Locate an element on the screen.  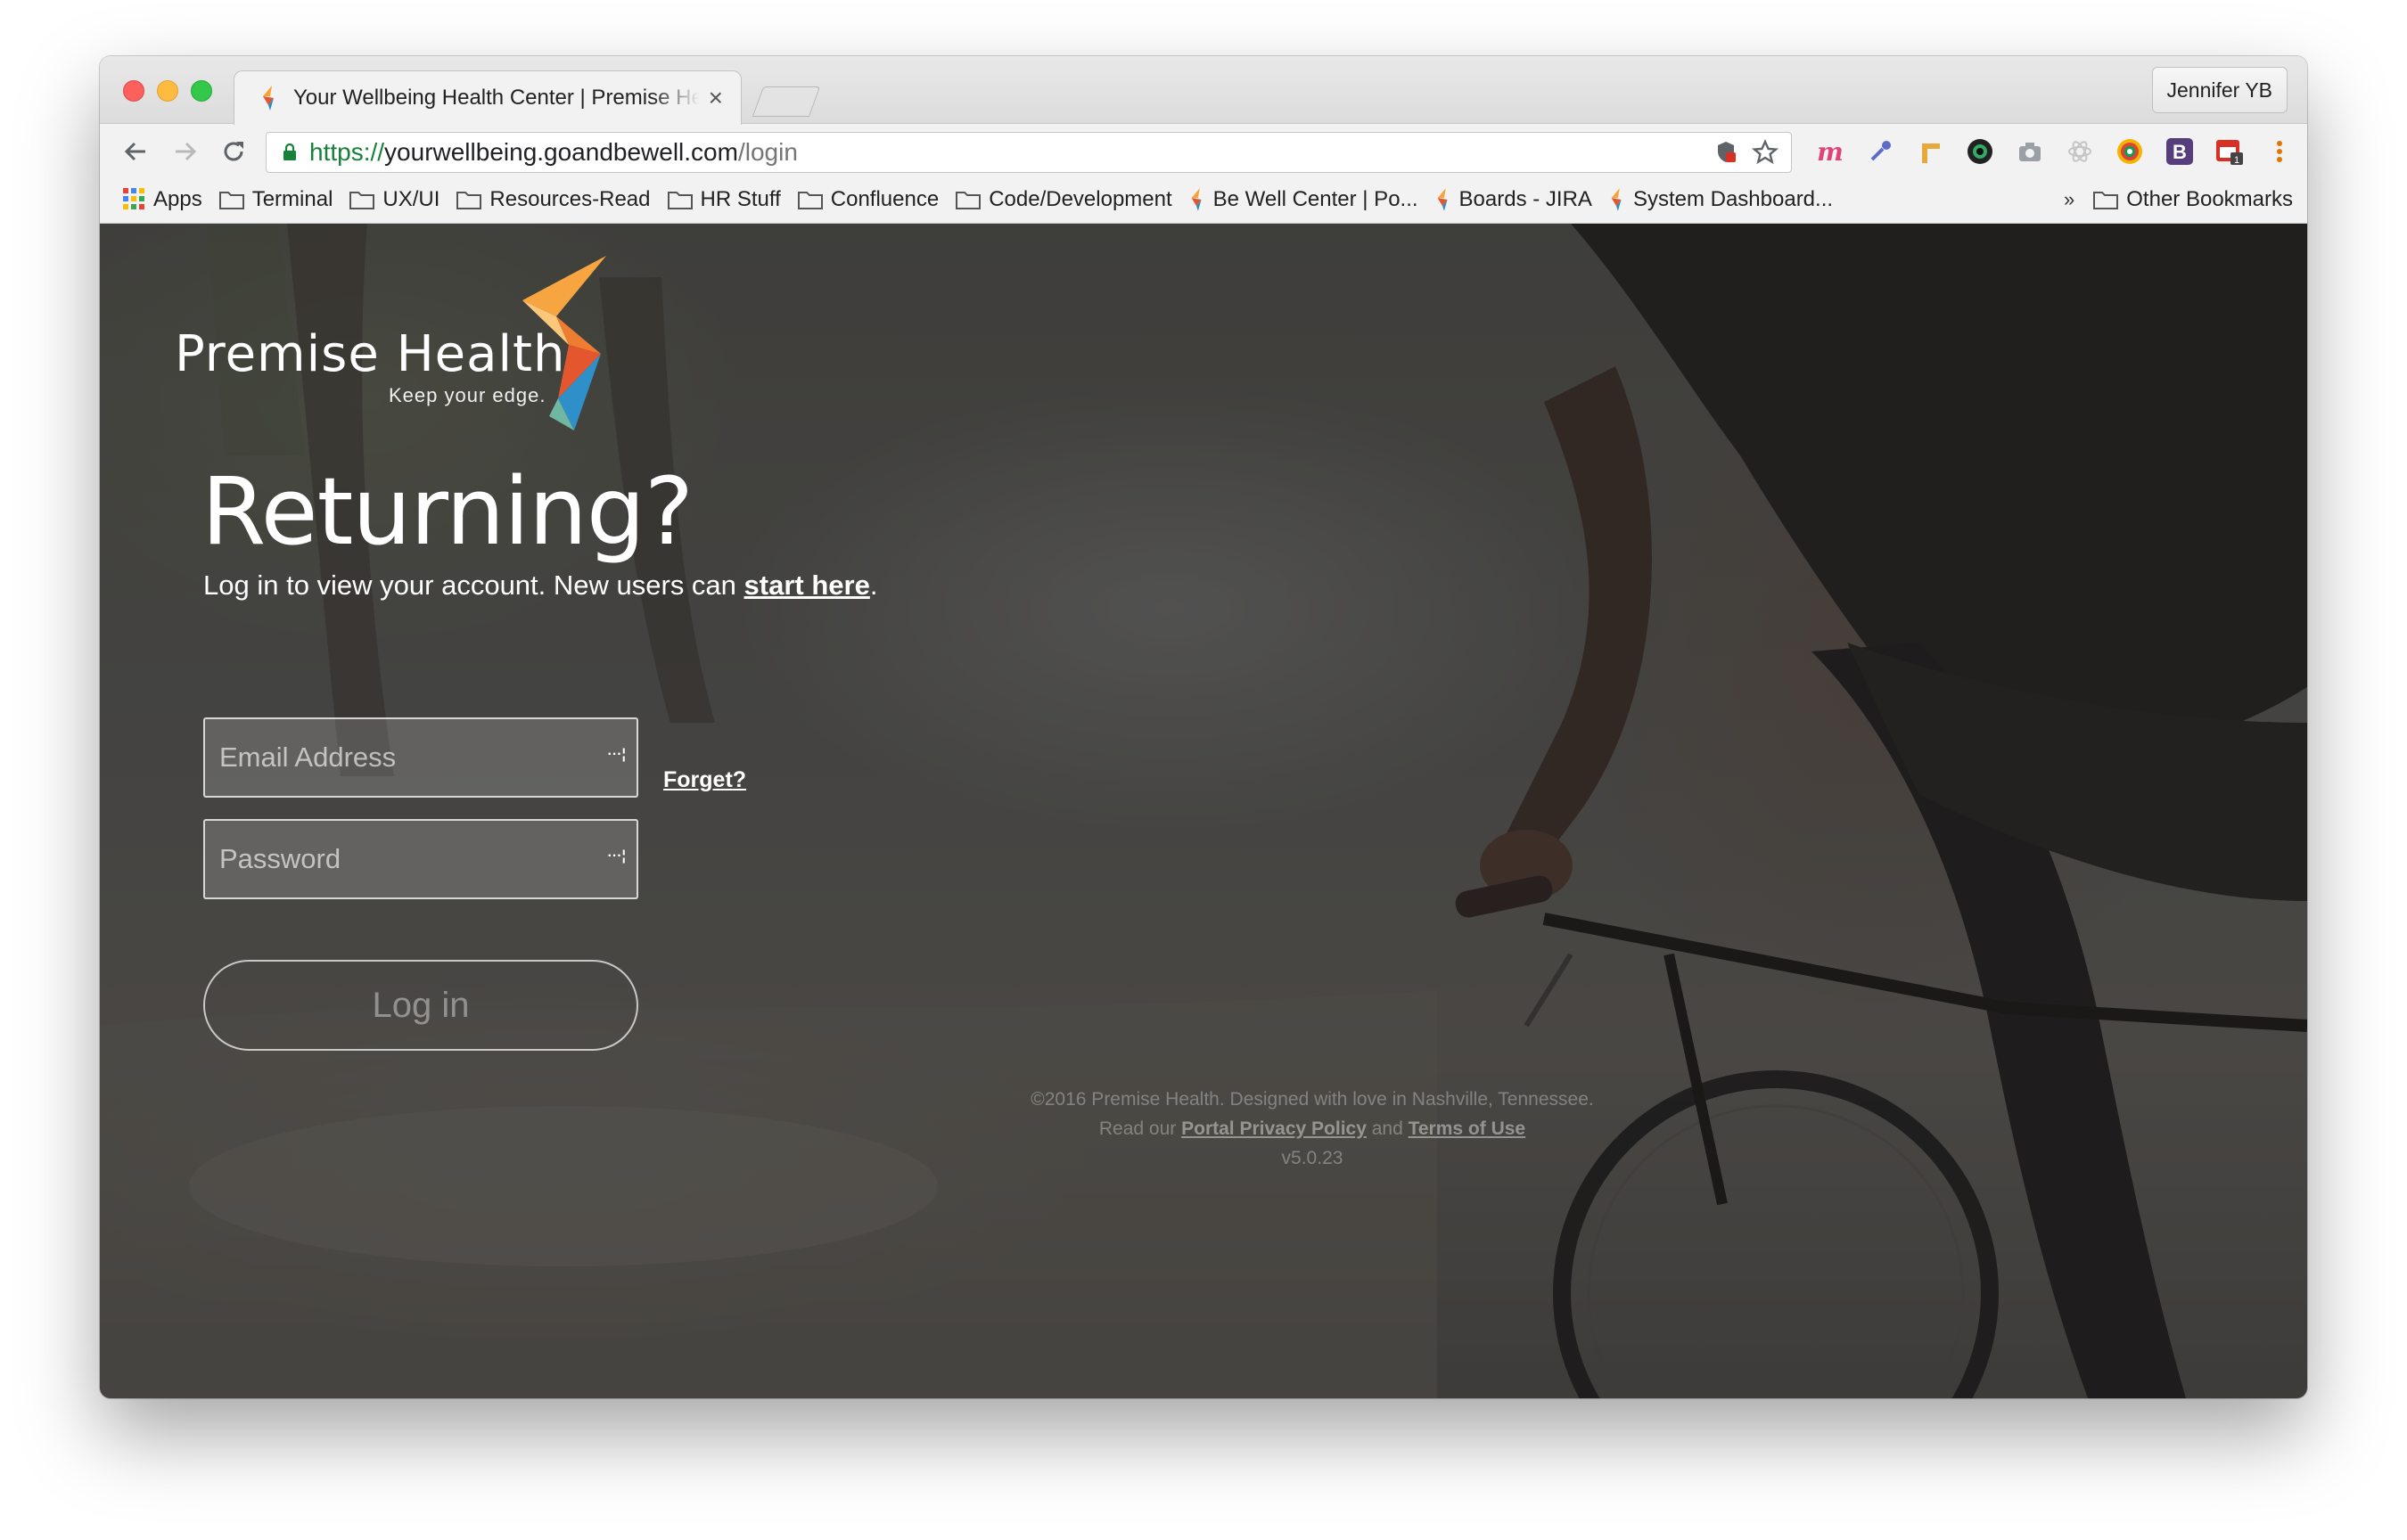
svg-text: B is located at coordinates (2180, 152).